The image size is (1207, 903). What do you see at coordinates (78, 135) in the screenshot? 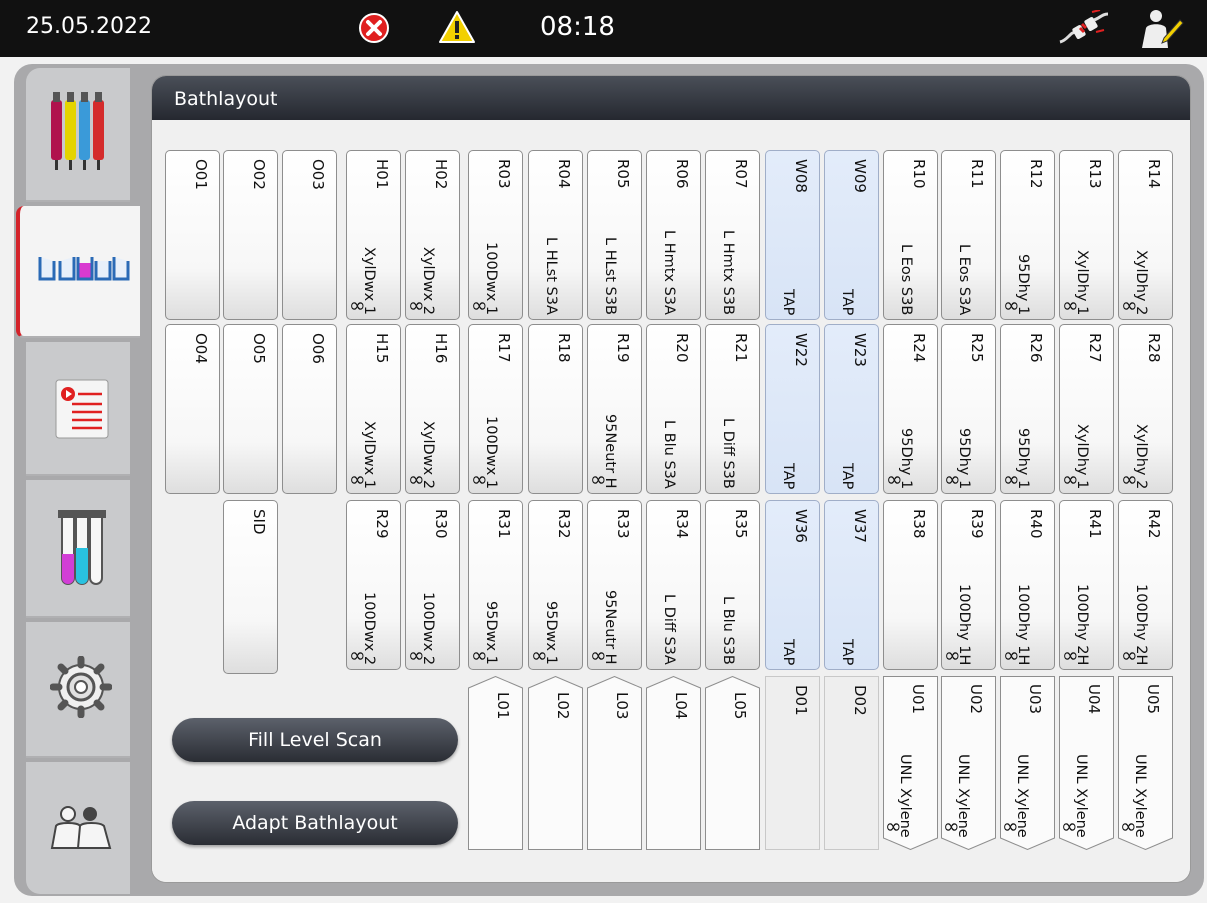
I see `tab-reagents` at bounding box center [78, 135].